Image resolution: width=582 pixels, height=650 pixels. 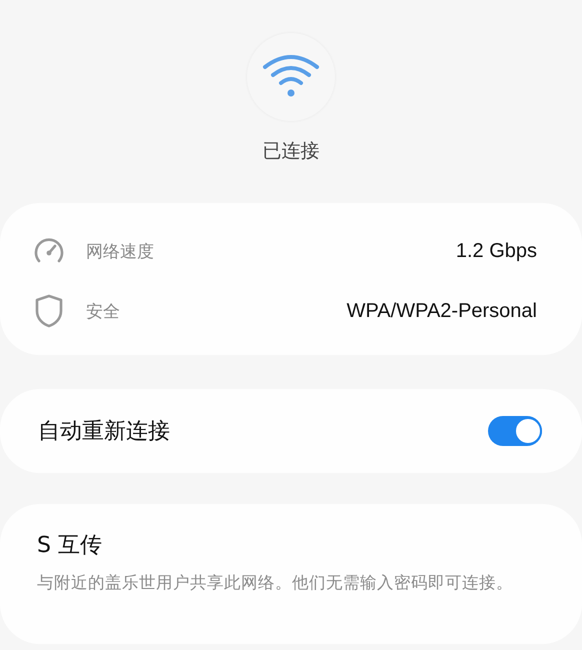 What do you see at coordinates (104, 432) in the screenshot?
I see `auto-reconnect-label: 自动重新连接` at bounding box center [104, 432].